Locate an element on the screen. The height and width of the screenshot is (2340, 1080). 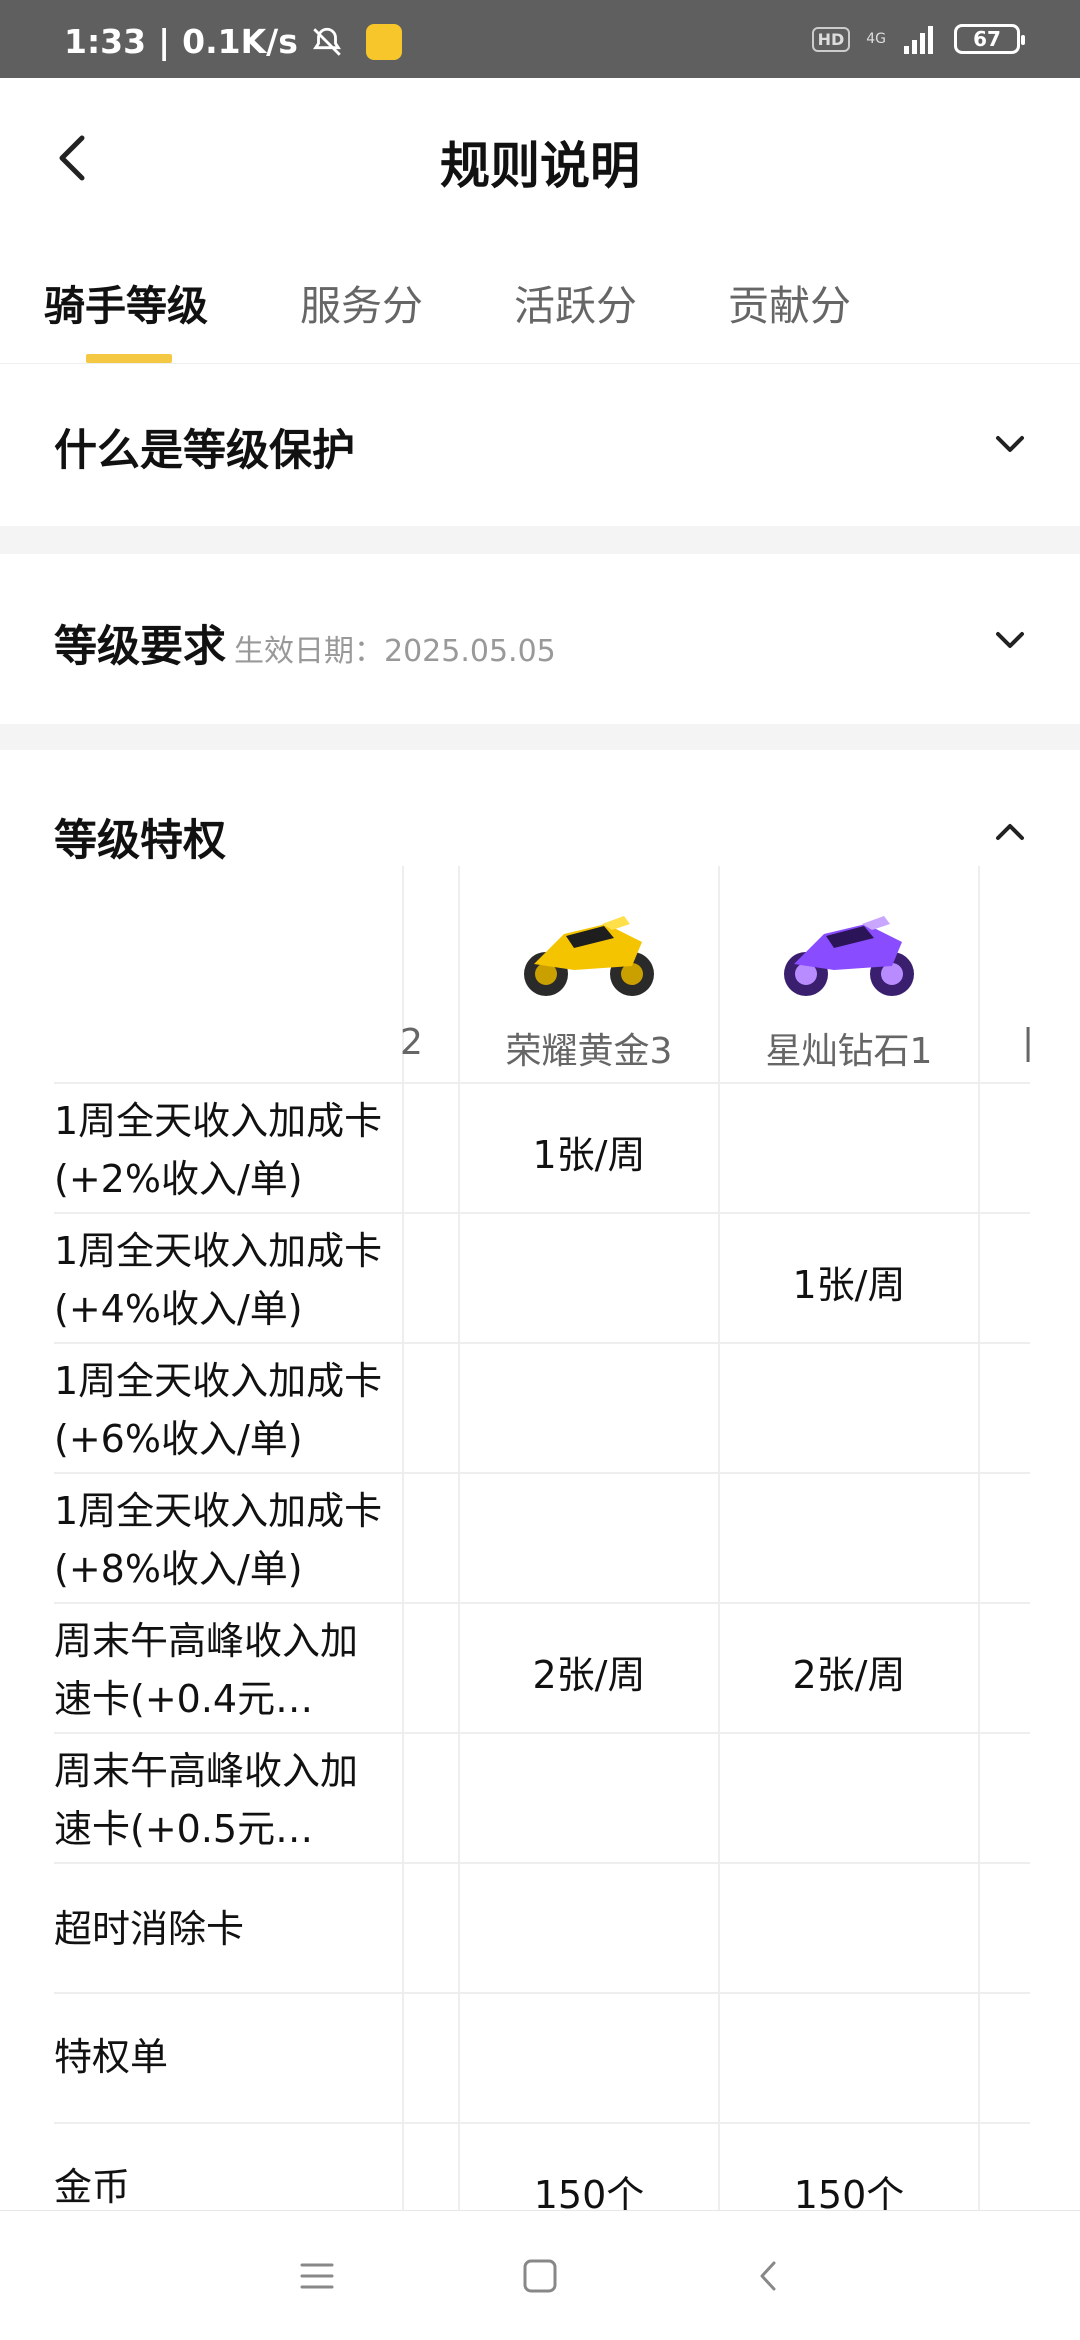
tab-active-indicator is located at coordinates (129, 358).